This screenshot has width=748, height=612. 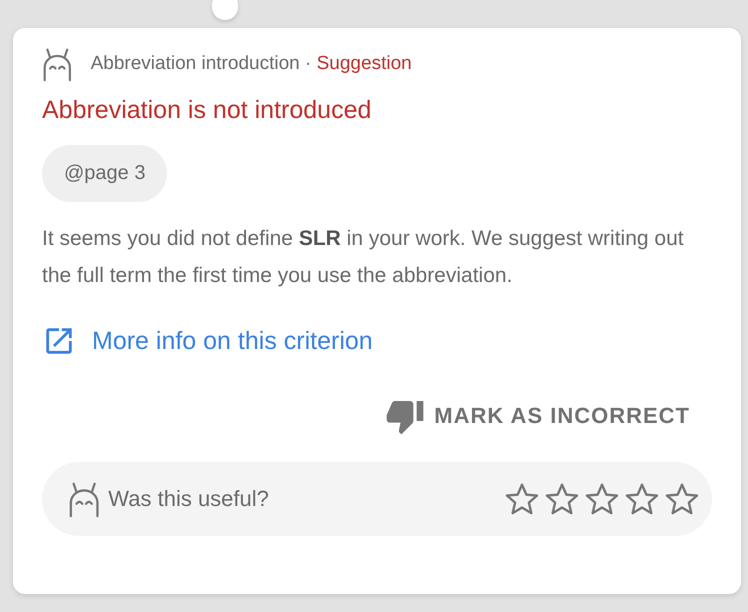 I want to click on issue-title: Abbreviation is not introduced, so click(x=207, y=110).